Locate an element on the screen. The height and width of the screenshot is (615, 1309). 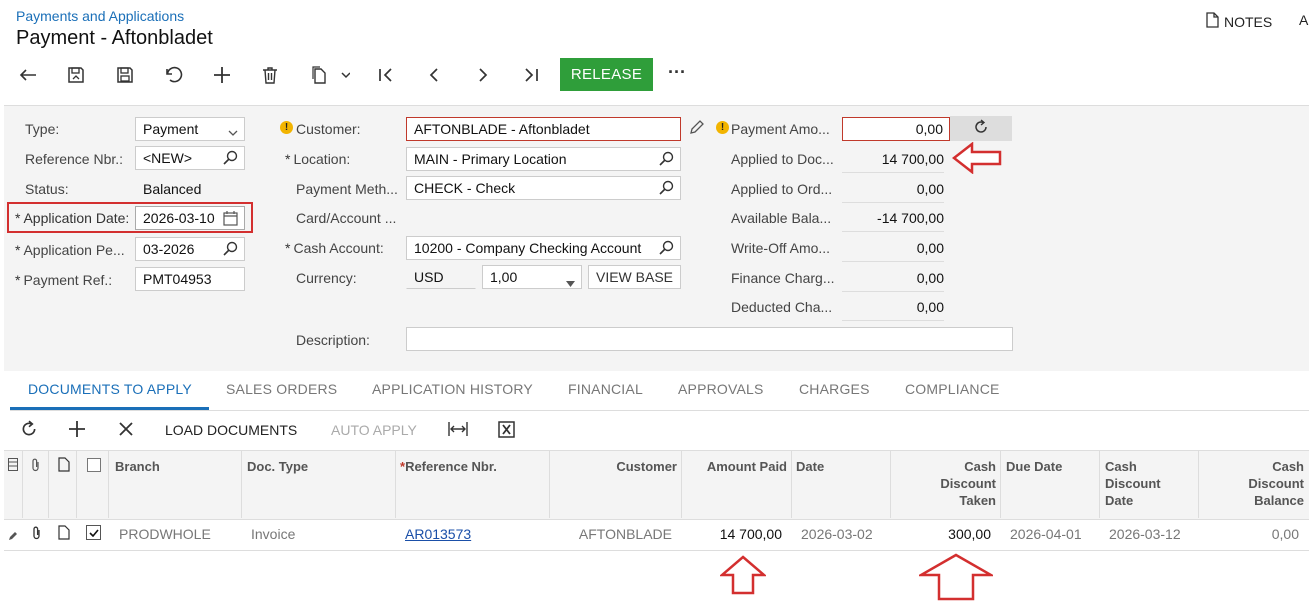
activities-button-truncated: A is located at coordinates (1303, 20).